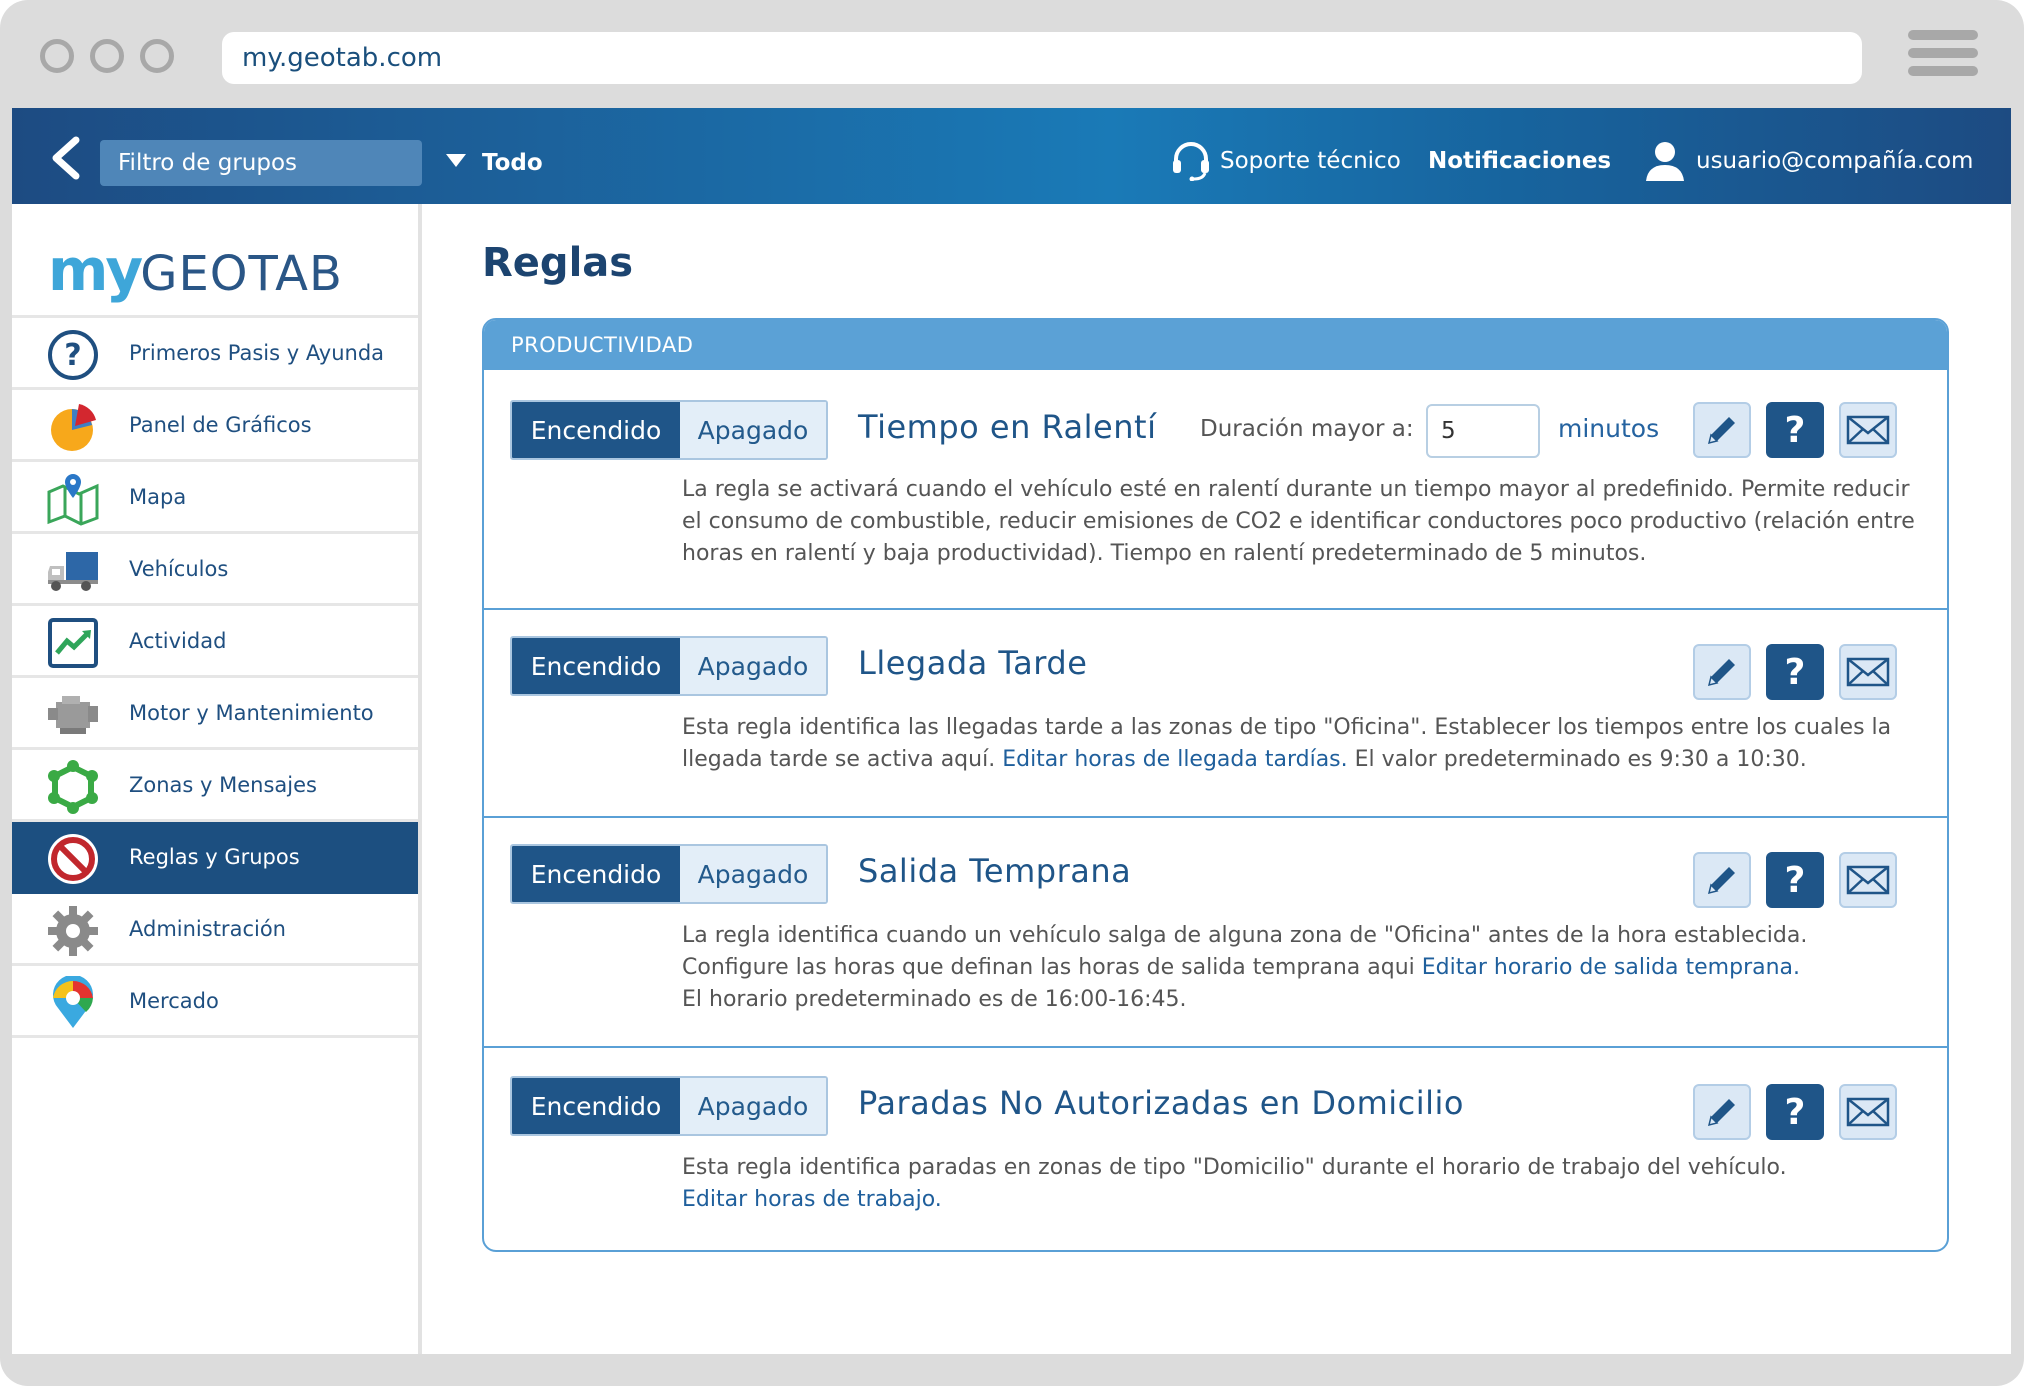 This screenshot has height=1386, width=2024. What do you see at coordinates (512, 163) in the screenshot?
I see `group-value: Todo` at bounding box center [512, 163].